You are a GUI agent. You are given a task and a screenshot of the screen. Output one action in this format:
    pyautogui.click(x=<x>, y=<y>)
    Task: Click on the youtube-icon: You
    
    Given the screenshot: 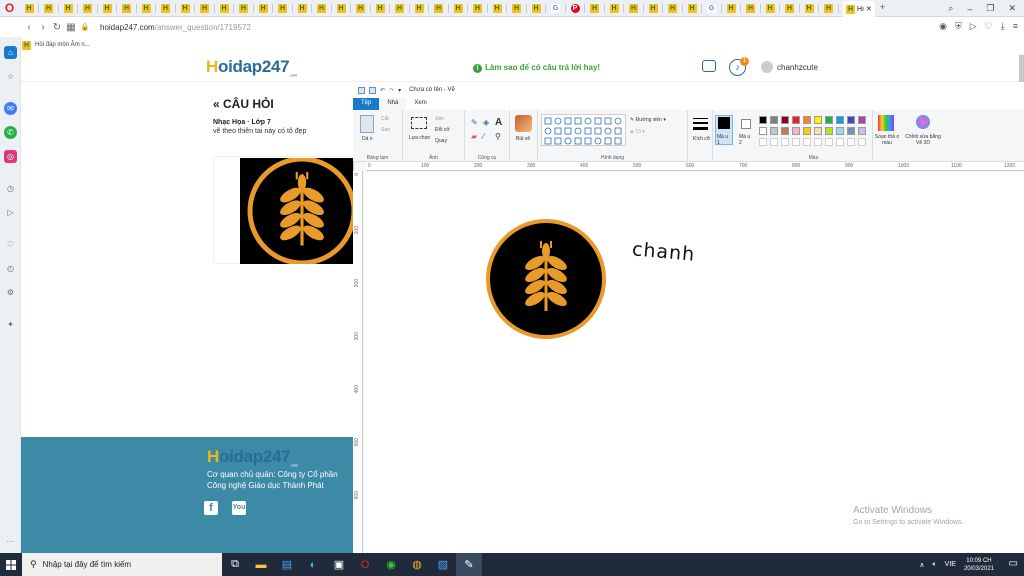 What is the action you would take?
    pyautogui.click(x=239, y=508)
    